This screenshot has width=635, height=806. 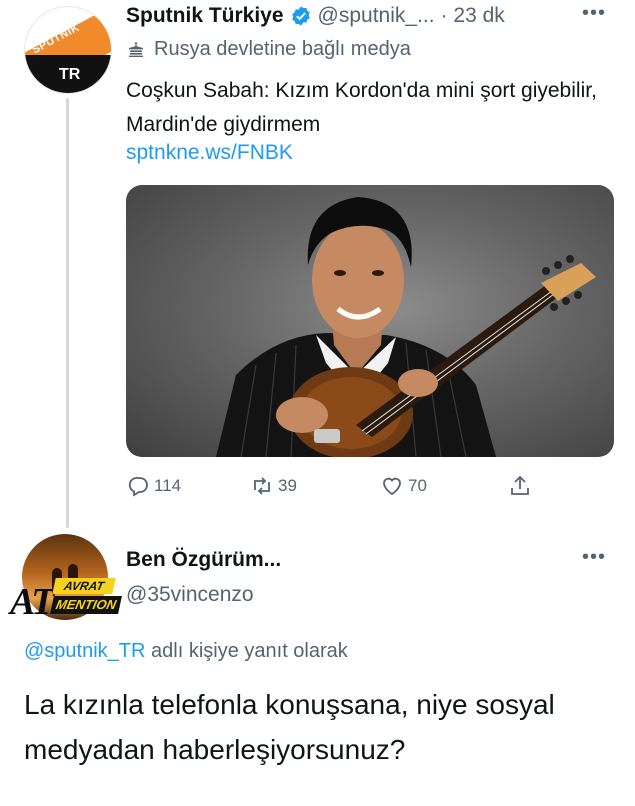 What do you see at coordinates (417, 485) in the screenshot?
I see `like-count: 70` at bounding box center [417, 485].